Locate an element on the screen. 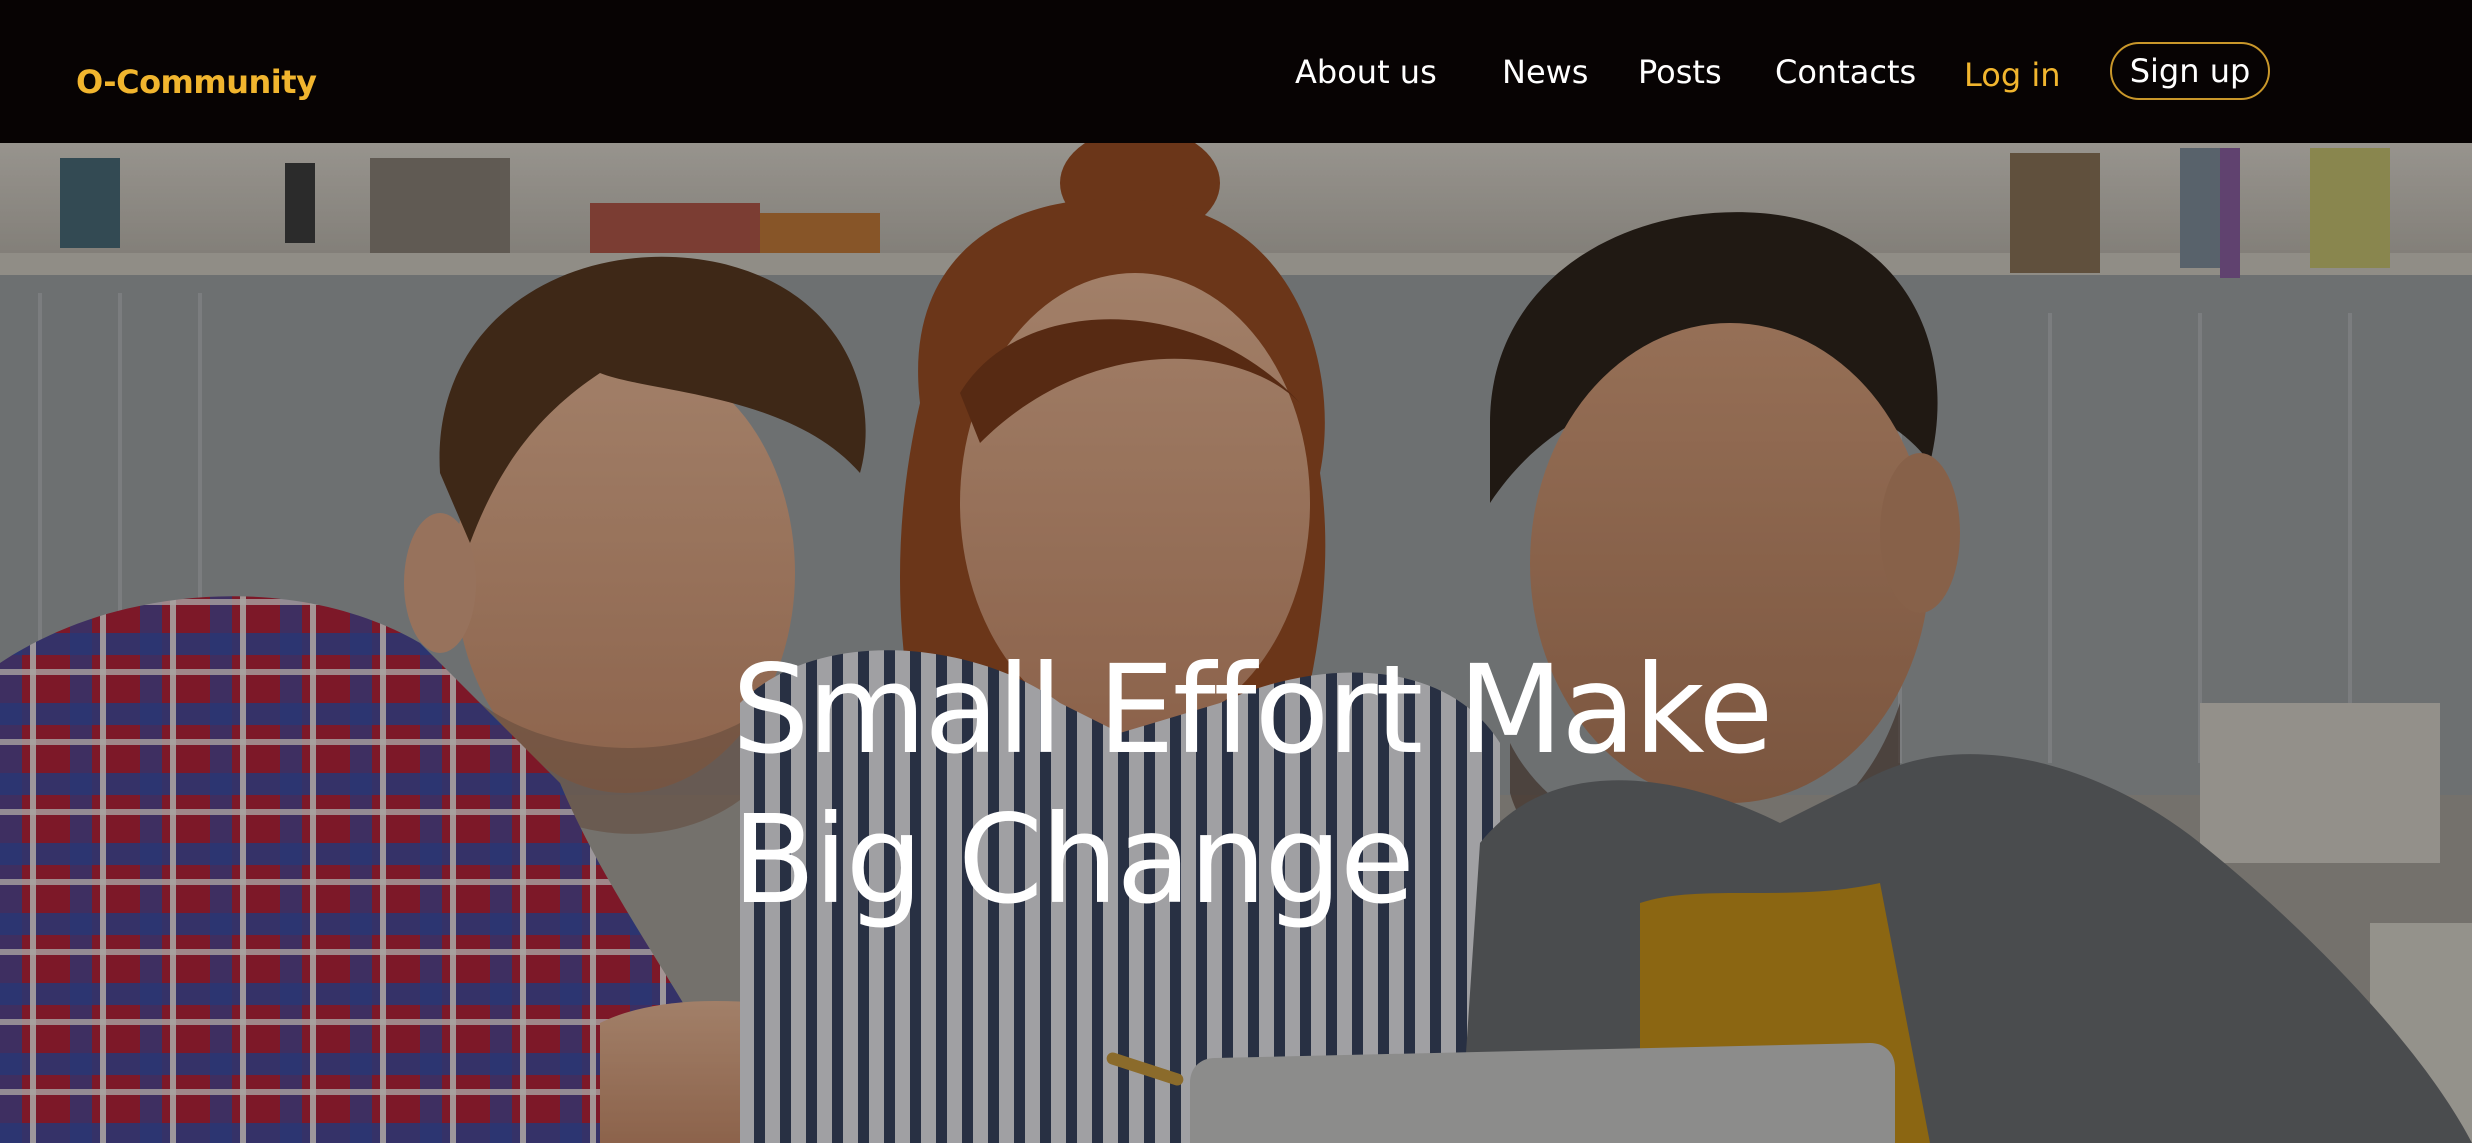 The image size is (2472, 1143). login-link: Log in is located at coordinates (2012, 75).